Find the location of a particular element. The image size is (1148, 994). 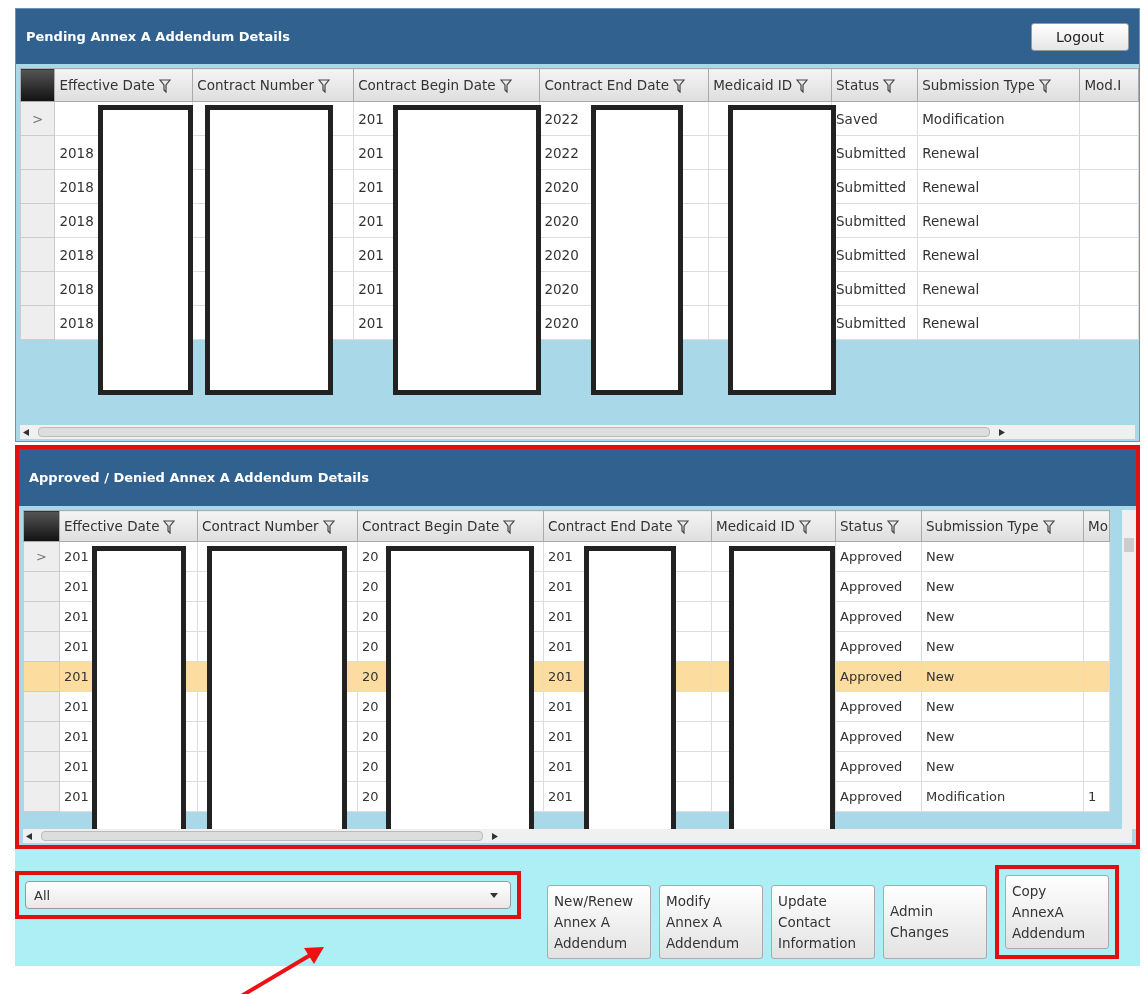

caret-icon is located at coordinates (494, 895).